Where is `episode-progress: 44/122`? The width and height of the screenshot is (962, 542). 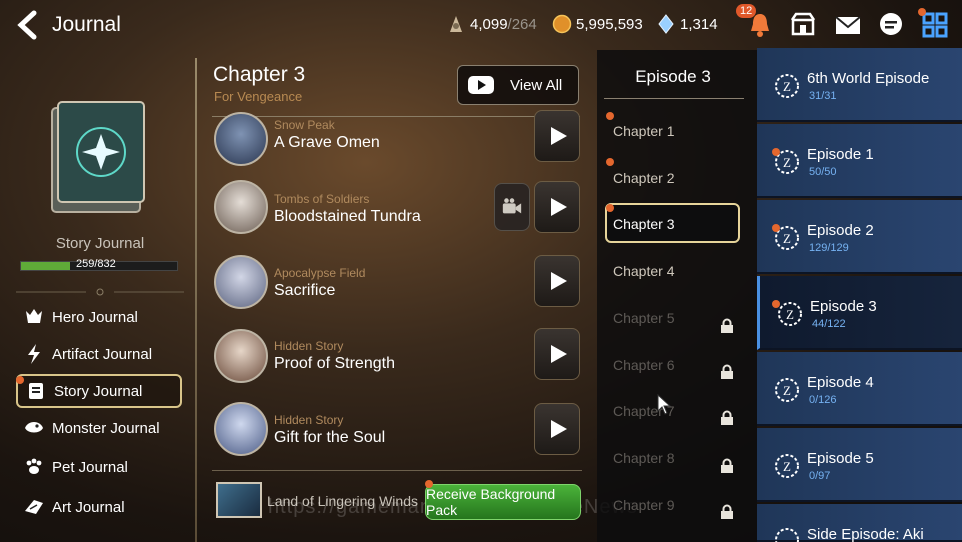
episode-progress: 44/122 is located at coordinates (829, 324).